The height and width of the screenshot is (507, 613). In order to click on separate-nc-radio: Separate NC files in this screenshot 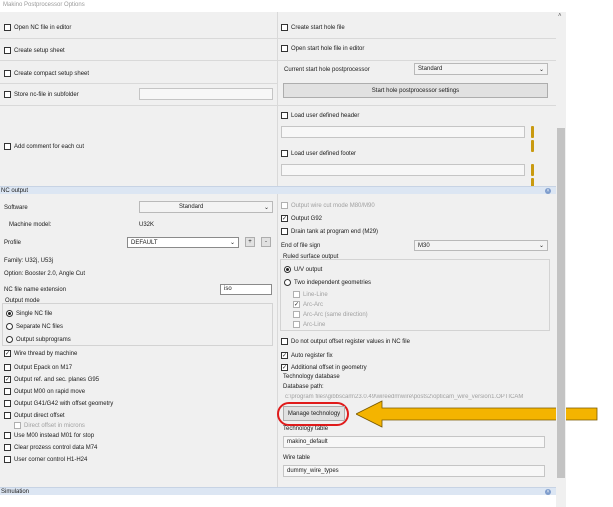, I will do `click(34, 326)`.